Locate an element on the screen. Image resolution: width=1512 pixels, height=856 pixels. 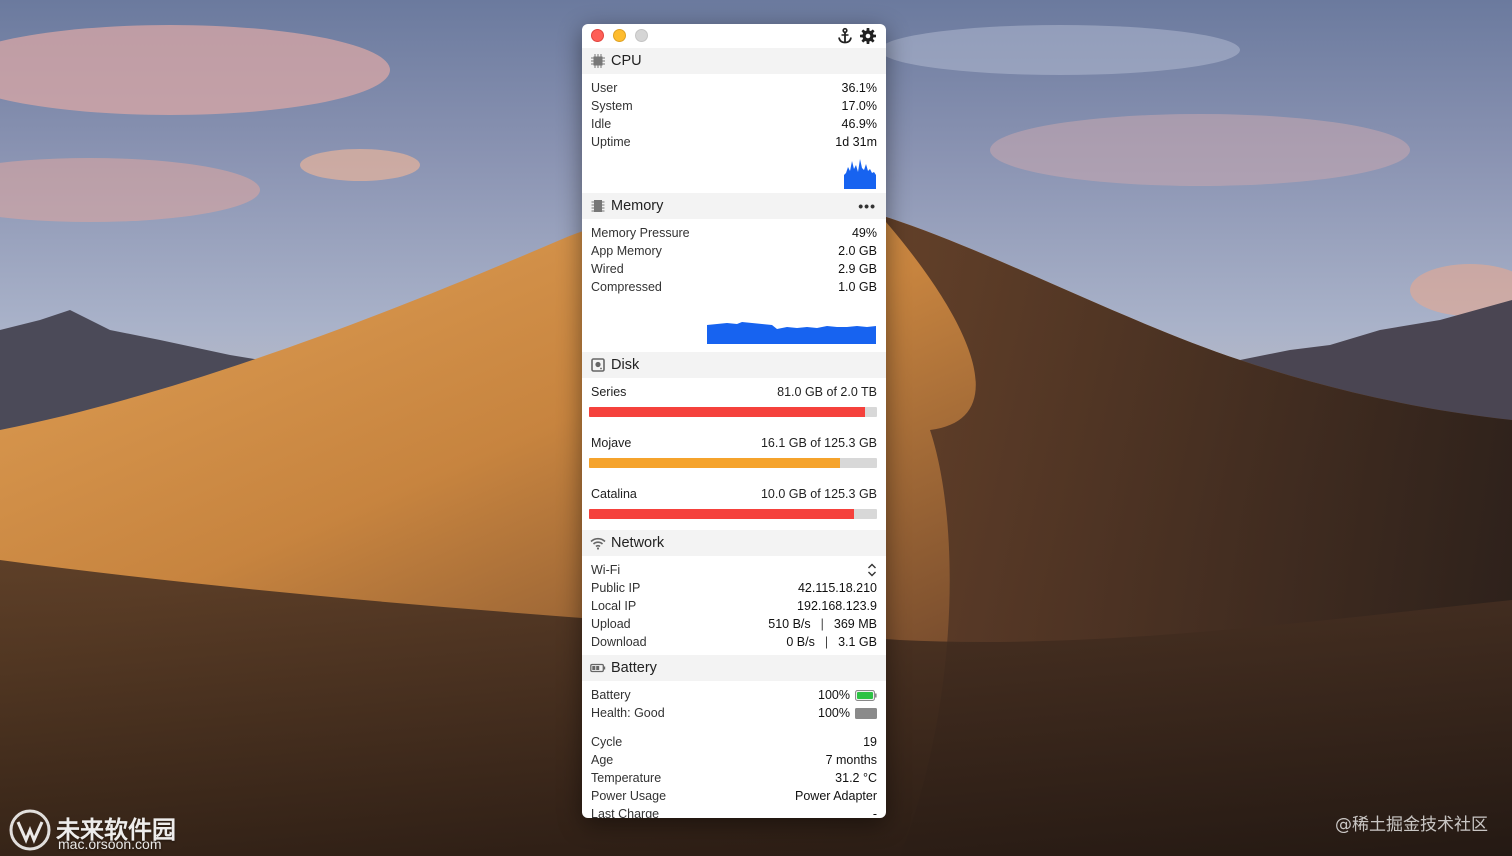
cpu-user-value: 36.1% is located at coordinates (859, 88).